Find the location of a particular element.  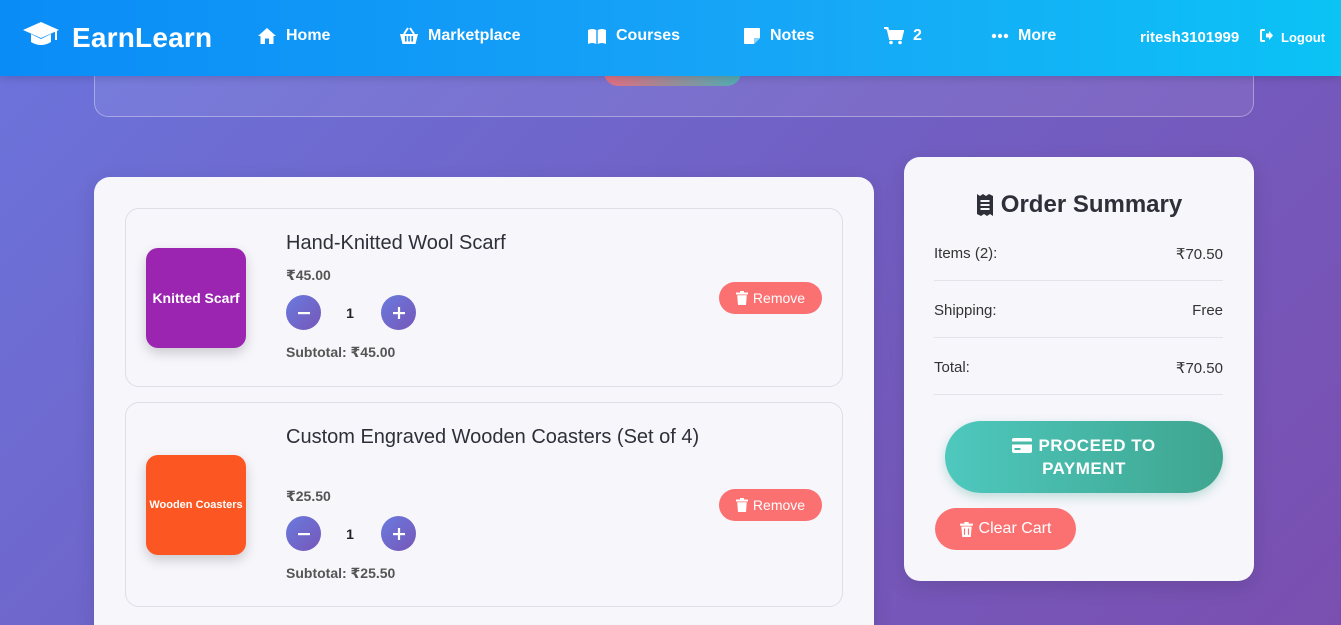

order-summary-title-text: Order Summary is located at coordinates (1091, 204).